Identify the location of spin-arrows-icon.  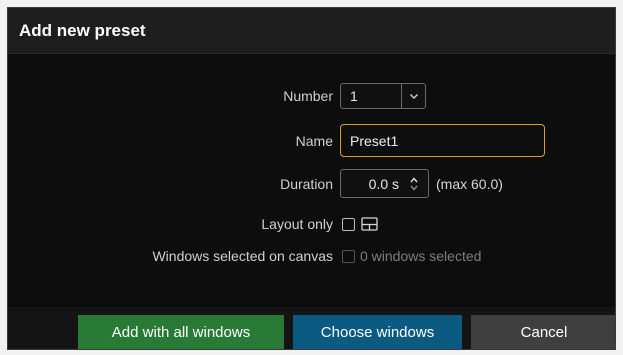
(414, 184).